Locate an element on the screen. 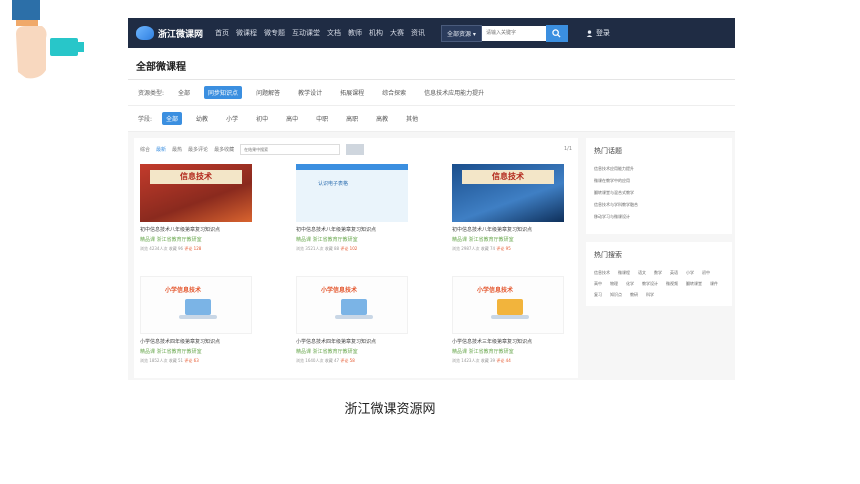 This screenshot has width=860, height=484. site-logo: 浙江微课网 is located at coordinates (169, 33).